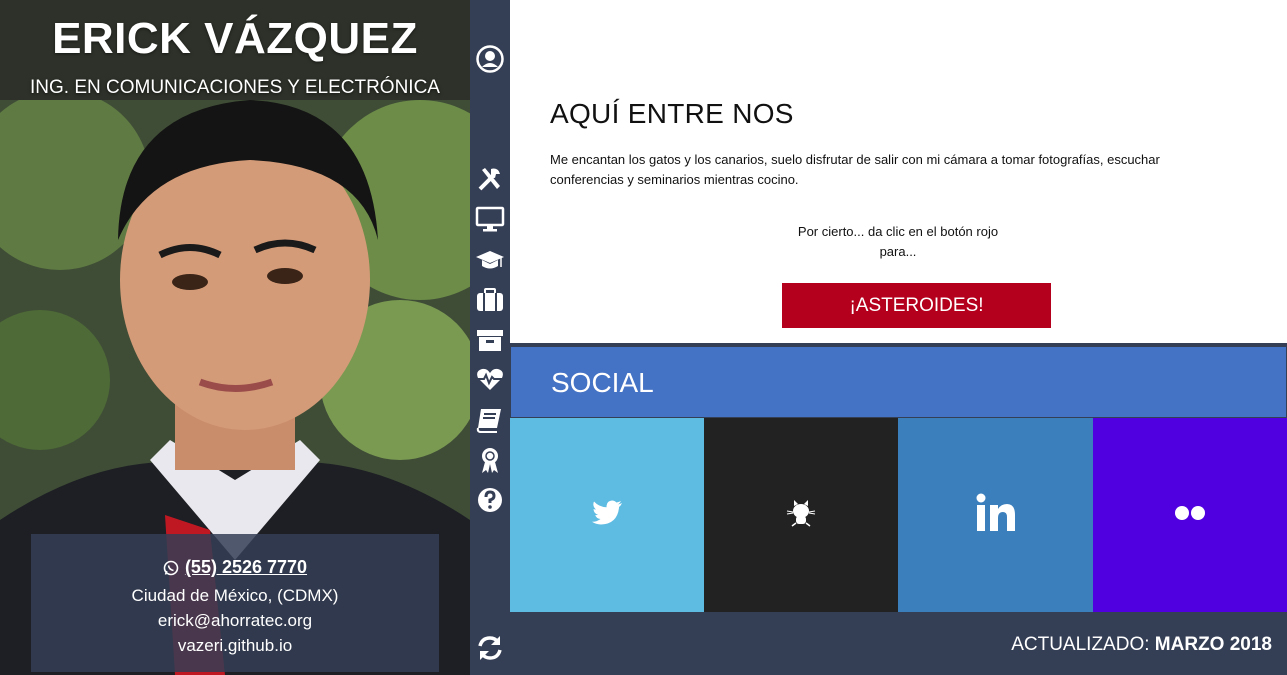  Describe the element at coordinates (171, 570) in the screenshot. I see `whatsapp-icon` at that location.